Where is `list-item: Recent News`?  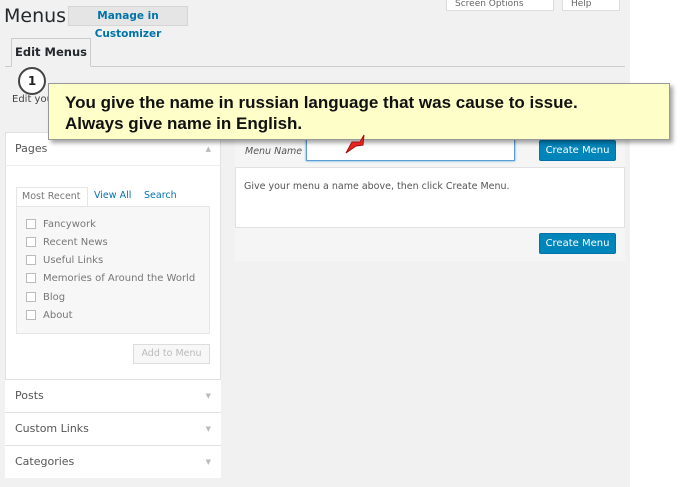 list-item: Recent News is located at coordinates (67, 244).